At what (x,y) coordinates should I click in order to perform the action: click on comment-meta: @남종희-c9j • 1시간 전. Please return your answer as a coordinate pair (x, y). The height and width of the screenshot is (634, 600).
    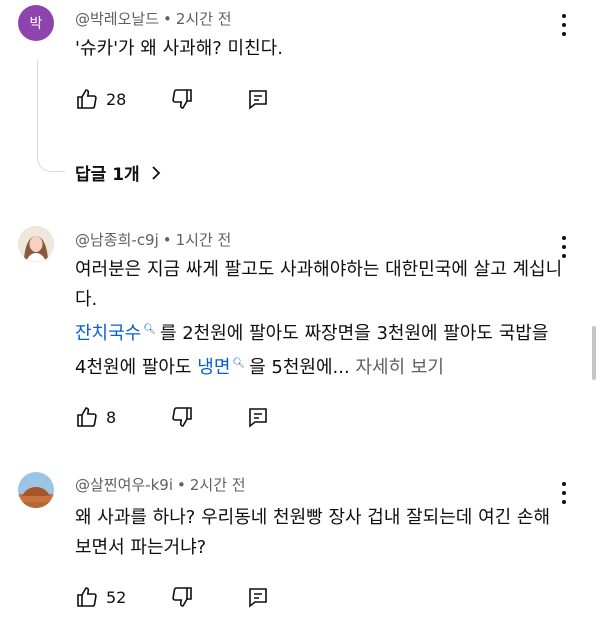
    Looking at the image, I should click on (153, 240).